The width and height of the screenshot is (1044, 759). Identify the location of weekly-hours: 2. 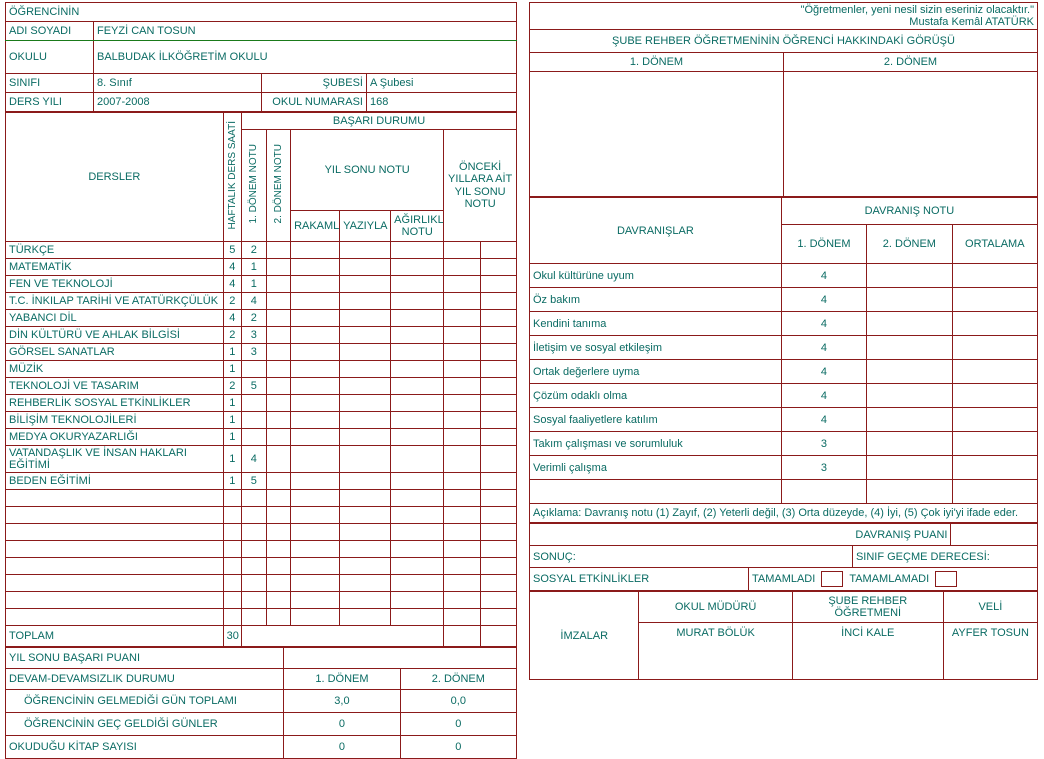
(232, 335).